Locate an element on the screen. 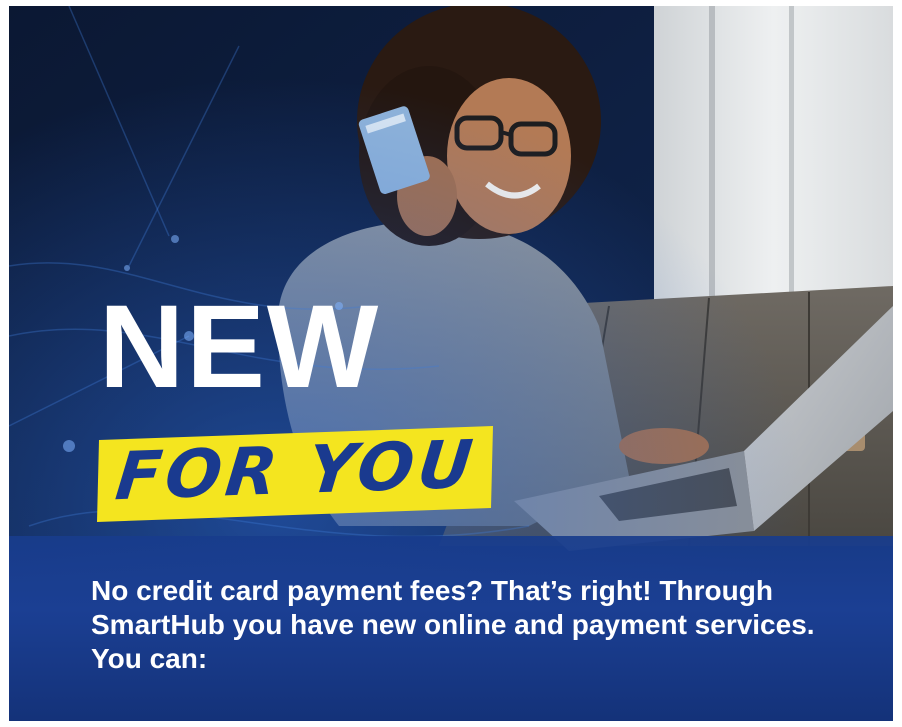 The image size is (902, 727). headline-for-you: FOR YOU is located at coordinates (296, 470).